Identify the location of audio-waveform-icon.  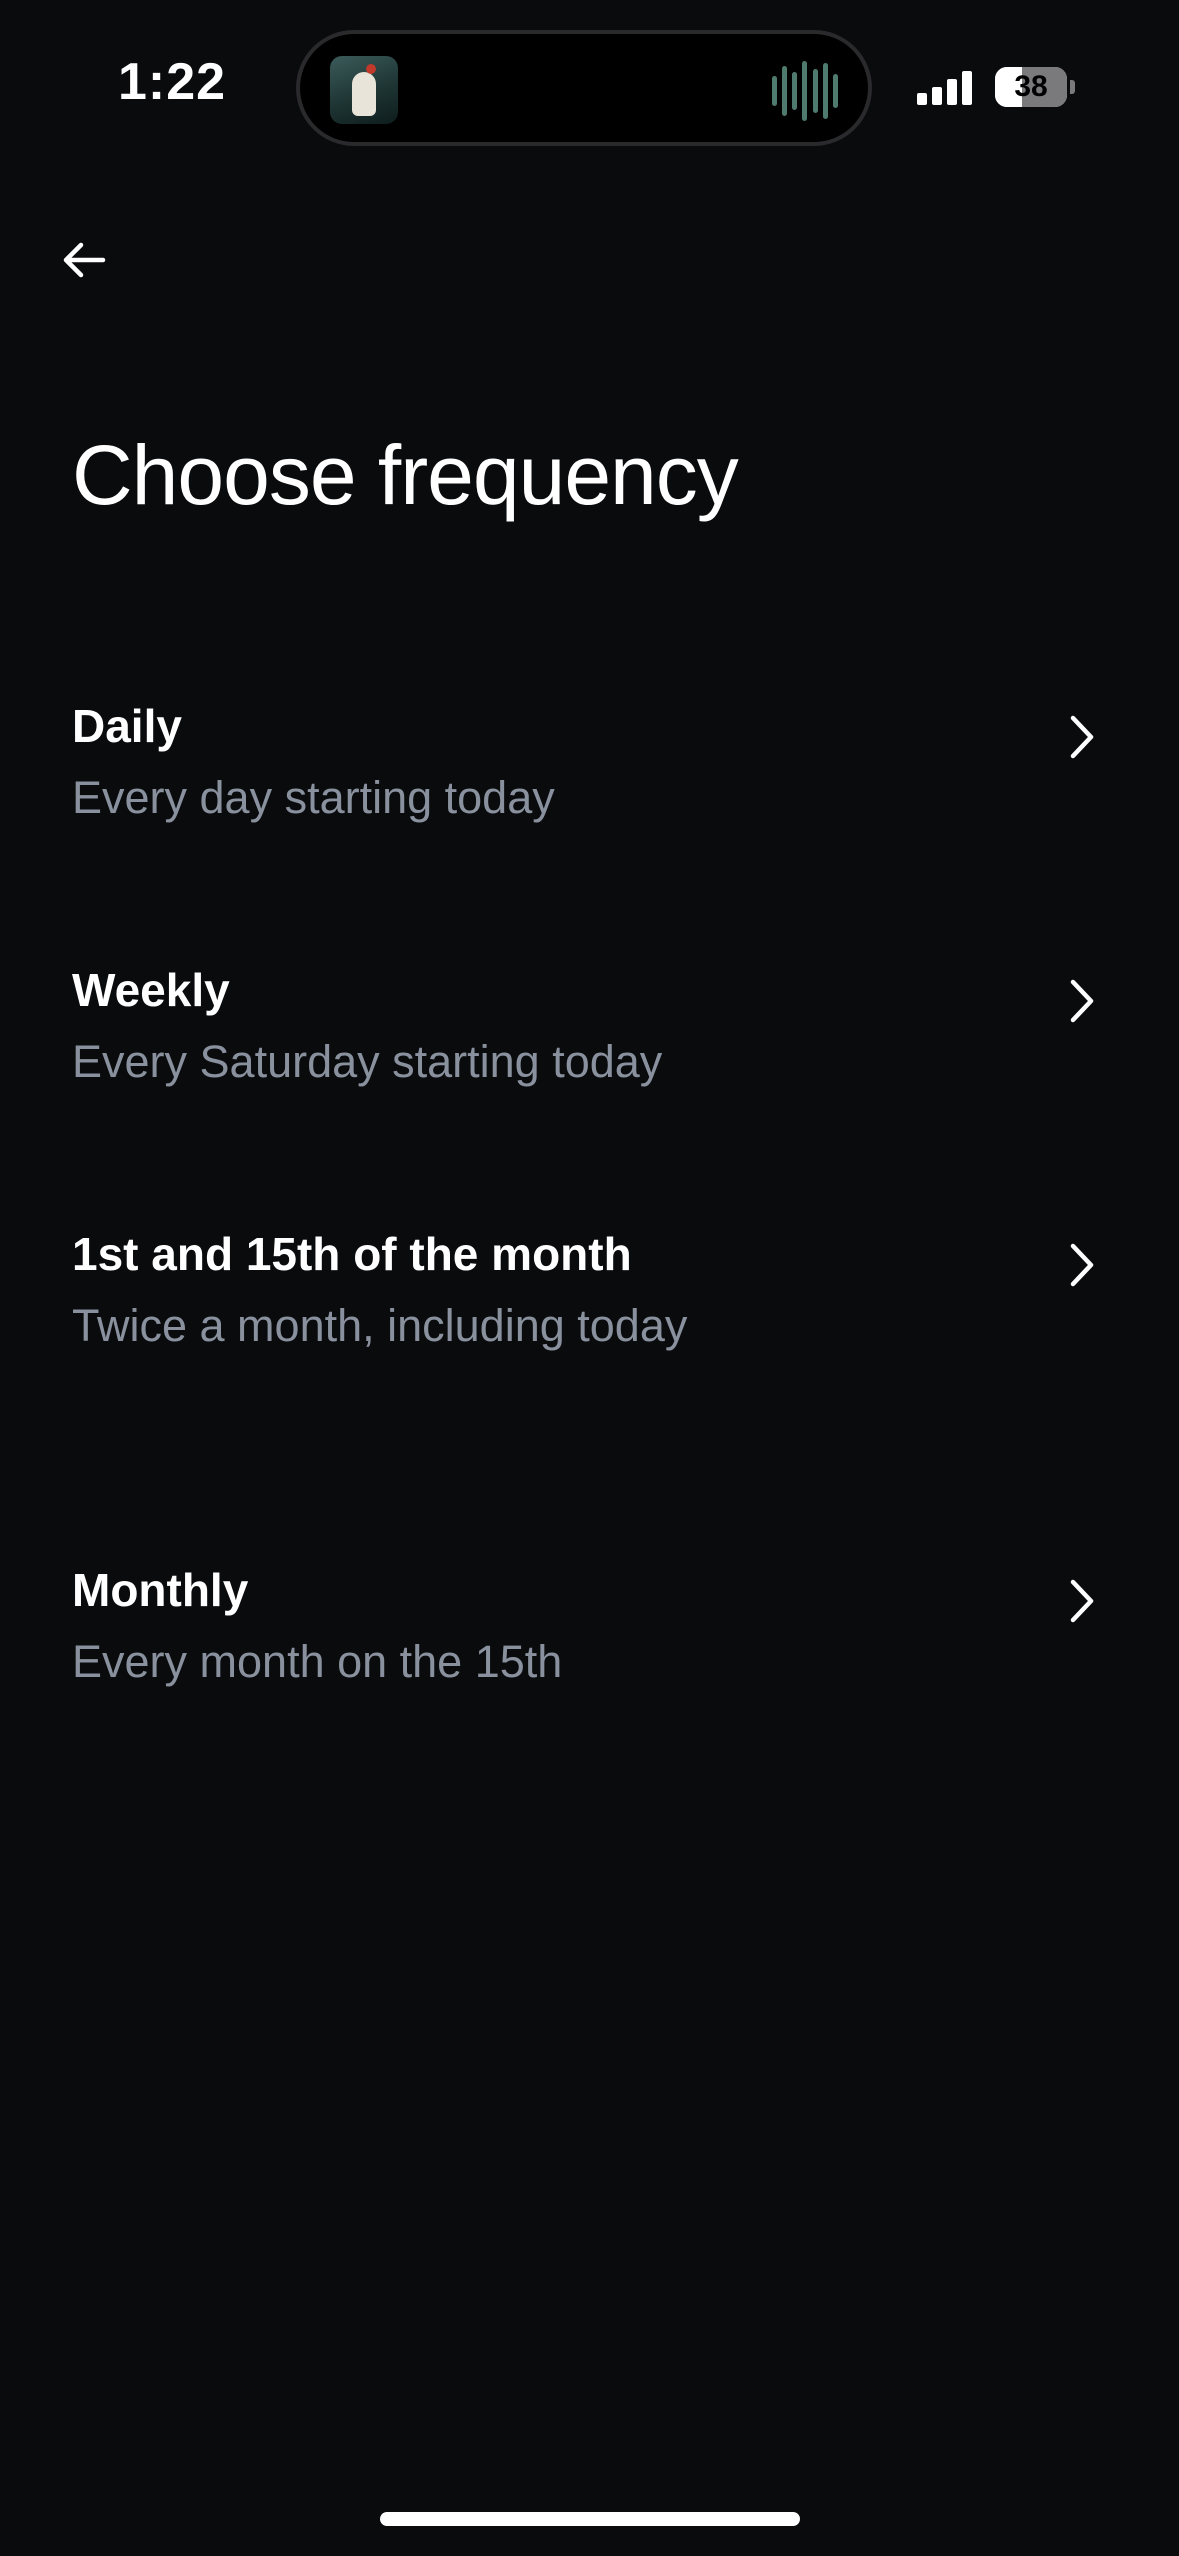
(805, 91).